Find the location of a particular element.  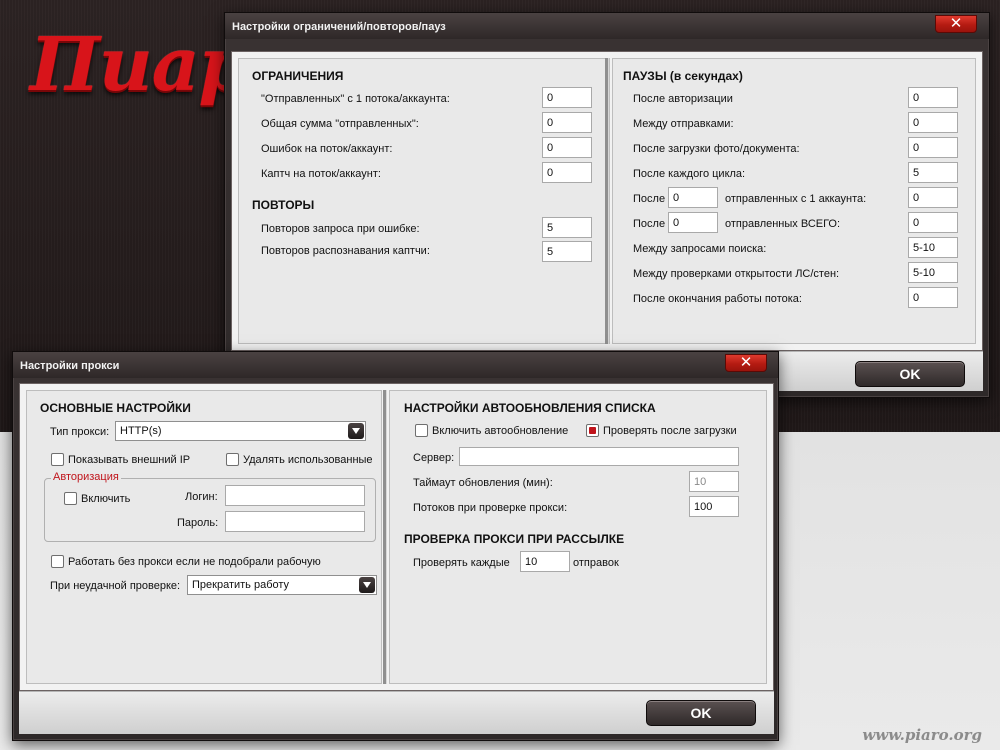

server-input is located at coordinates (599, 456).